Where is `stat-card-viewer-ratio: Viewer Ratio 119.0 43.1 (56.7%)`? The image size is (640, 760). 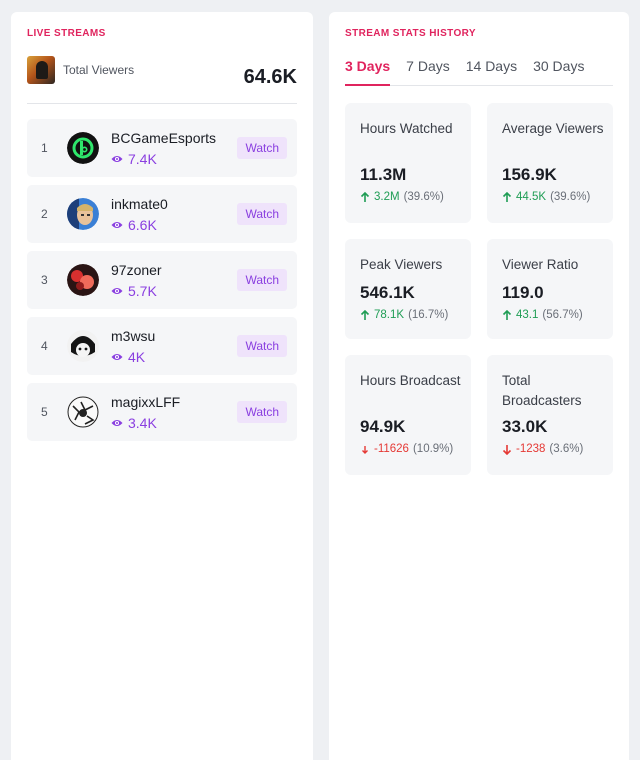 stat-card-viewer-ratio: Viewer Ratio 119.0 43.1 (56.7%) is located at coordinates (550, 289).